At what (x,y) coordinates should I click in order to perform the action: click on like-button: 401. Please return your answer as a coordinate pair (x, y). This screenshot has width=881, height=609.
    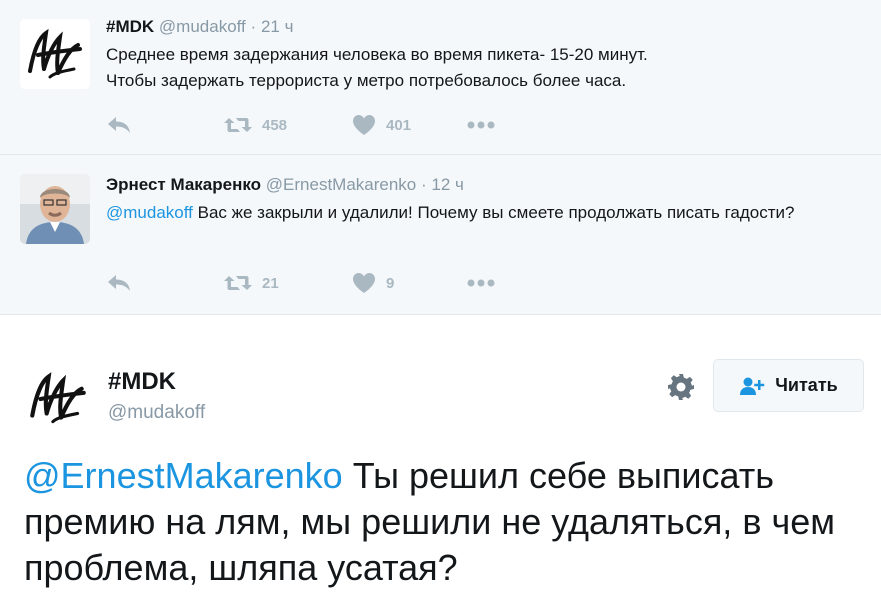
    Looking at the image, I should click on (381, 125).